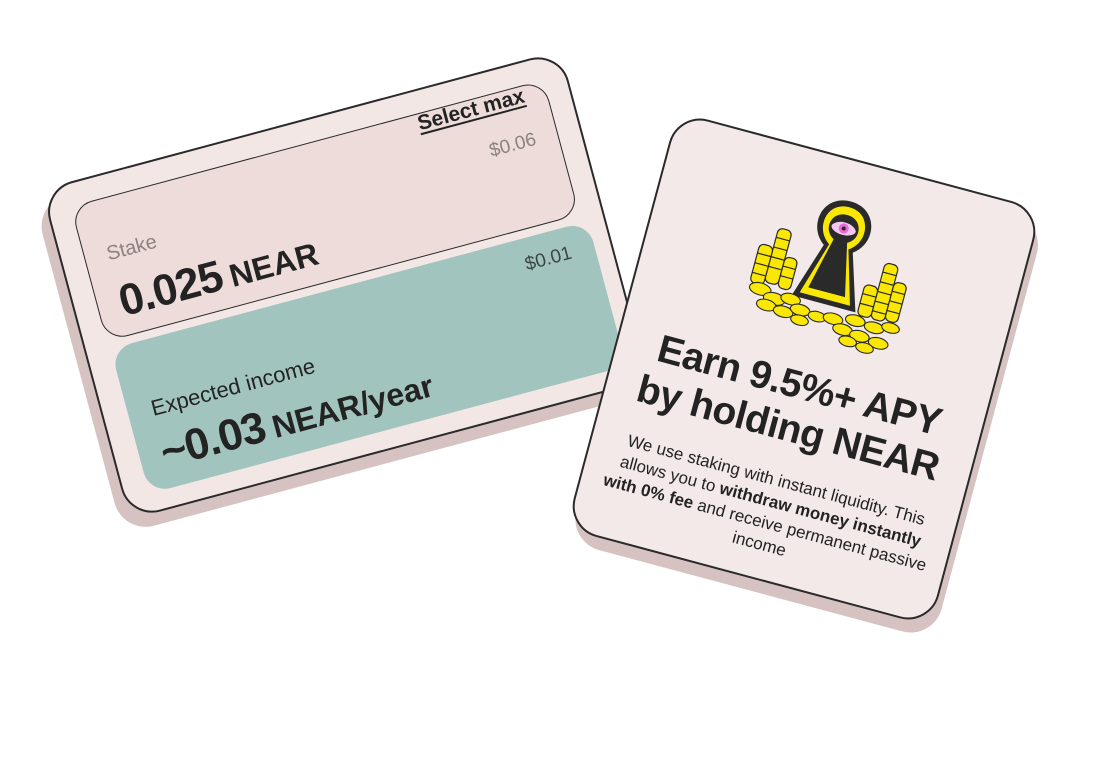  I want to click on income-usd-value: $0.01, so click(548, 259).